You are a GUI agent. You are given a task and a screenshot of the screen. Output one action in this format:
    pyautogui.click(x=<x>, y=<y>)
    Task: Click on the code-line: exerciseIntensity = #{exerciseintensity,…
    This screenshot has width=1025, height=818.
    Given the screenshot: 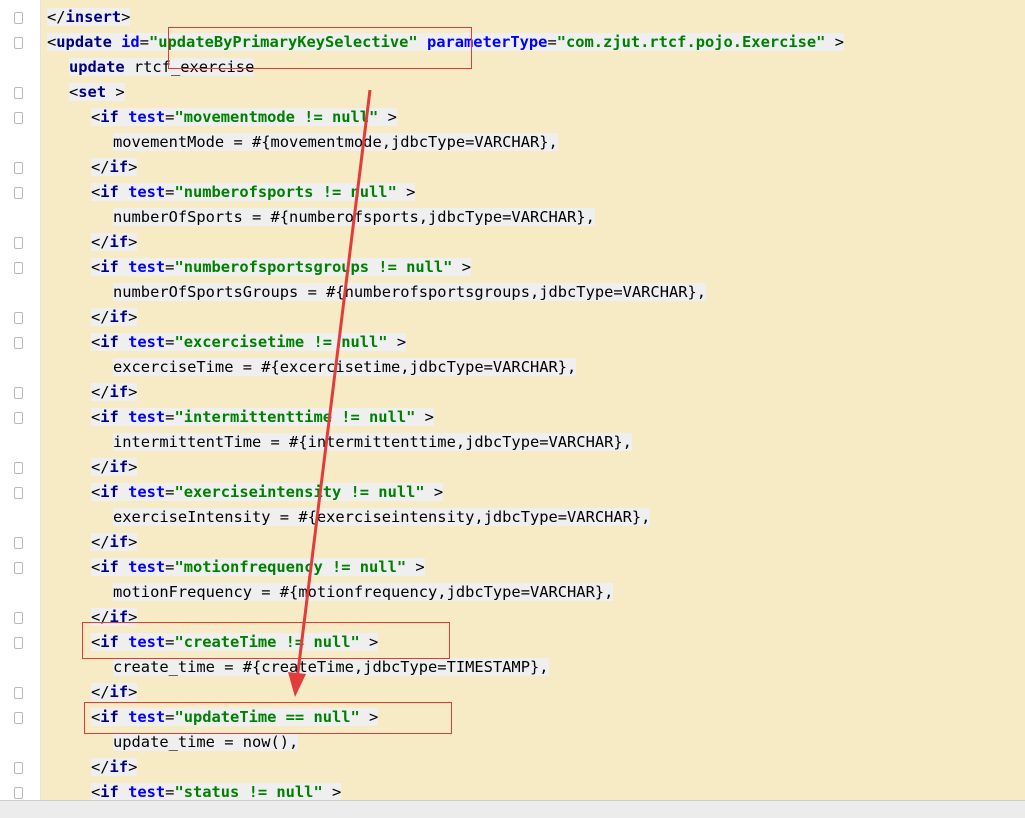 What is the action you would take?
    pyautogui.click(x=382, y=517)
    